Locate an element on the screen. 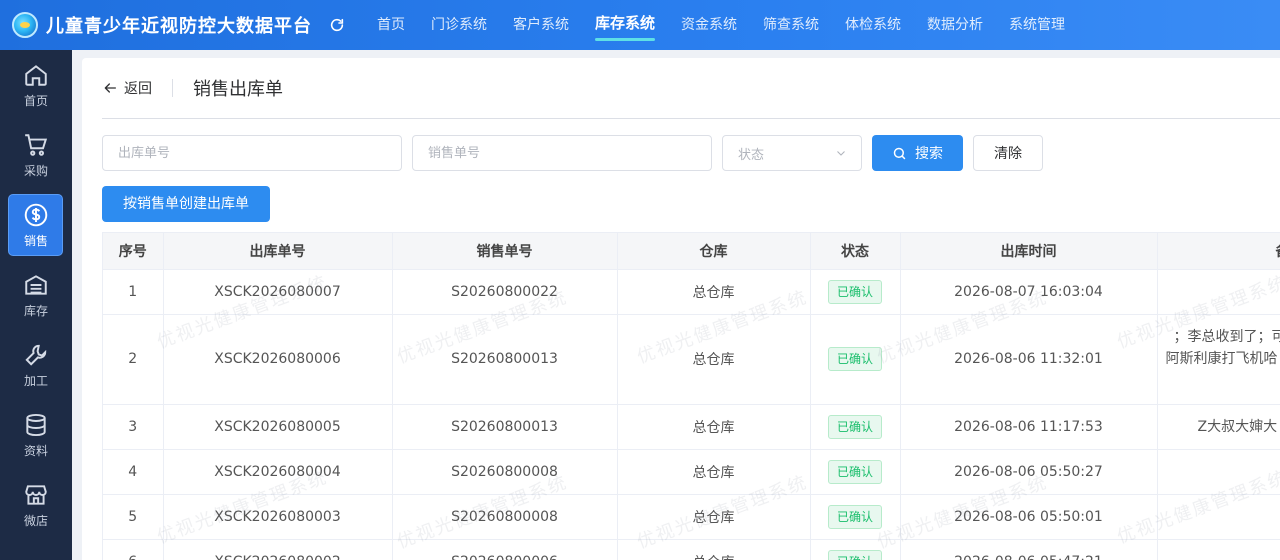  sidebar: 首页 采购 销售 库存 加工 资料 微店 is located at coordinates (36, 305).